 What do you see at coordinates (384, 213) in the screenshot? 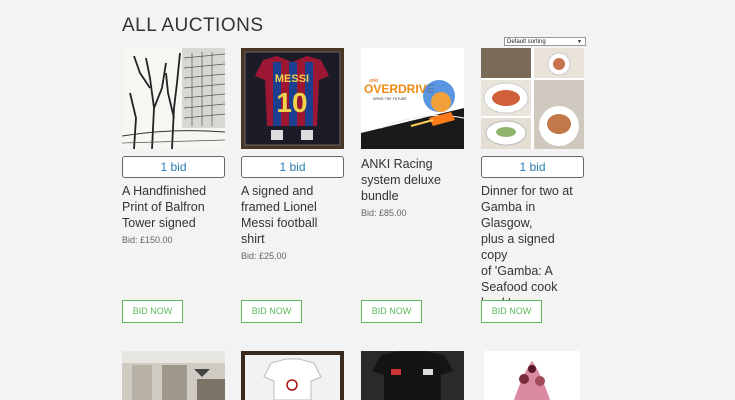
I see `product-price: Bid: £85.00` at bounding box center [384, 213].